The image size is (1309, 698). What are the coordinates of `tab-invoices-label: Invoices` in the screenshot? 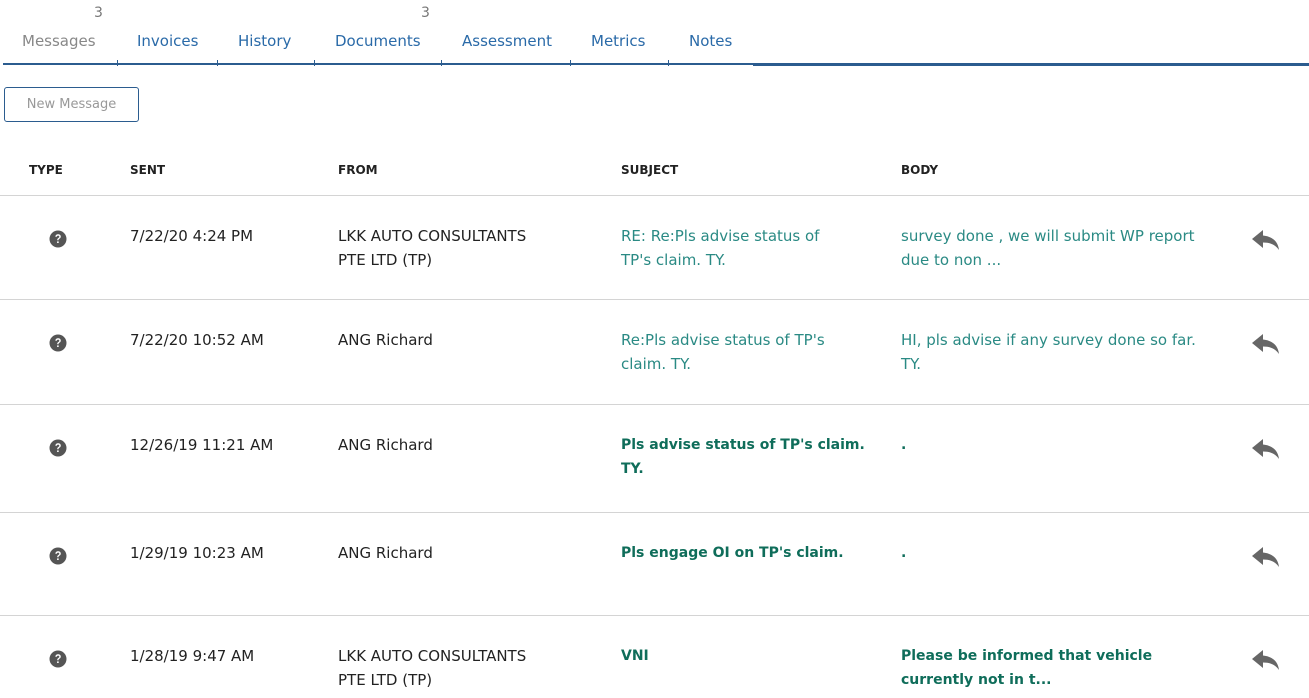 It's located at (168, 41).